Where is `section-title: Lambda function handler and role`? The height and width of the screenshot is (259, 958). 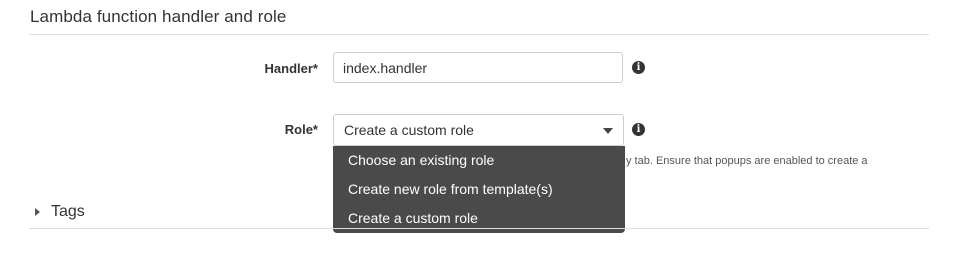 section-title: Lambda function handler and role is located at coordinates (158, 16).